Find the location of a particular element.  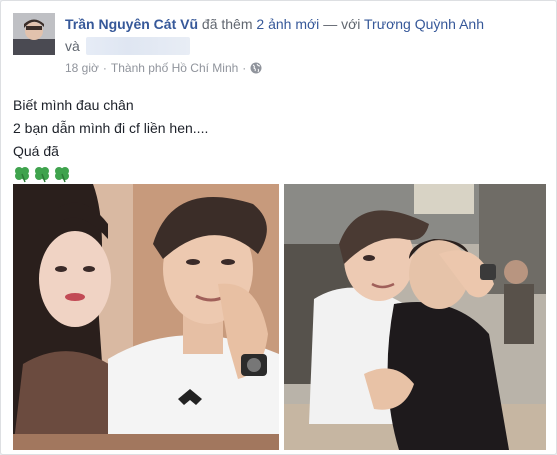

post-header-line2: và is located at coordinates (127, 46).